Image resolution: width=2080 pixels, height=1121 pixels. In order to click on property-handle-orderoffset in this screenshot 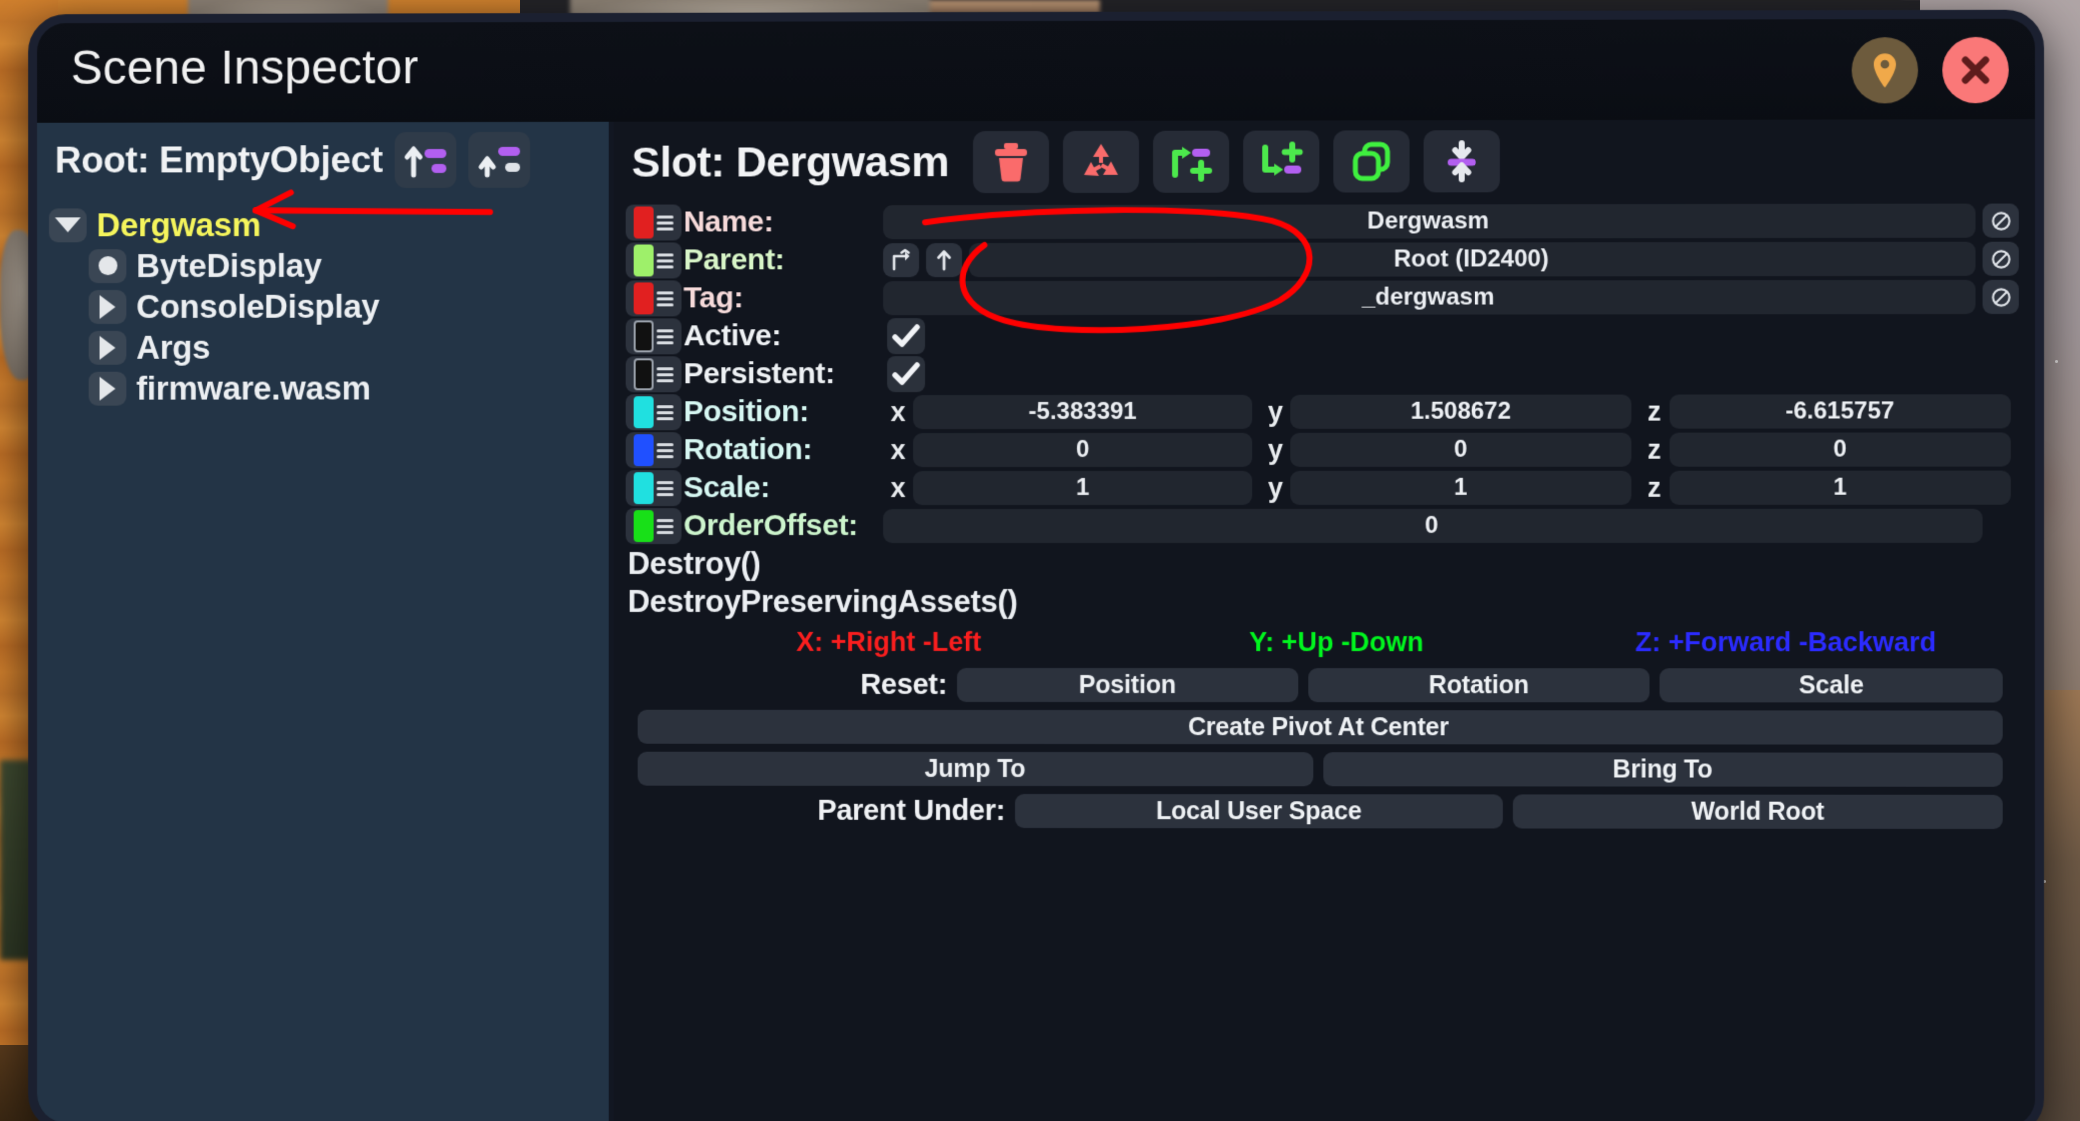, I will do `click(653, 526)`.